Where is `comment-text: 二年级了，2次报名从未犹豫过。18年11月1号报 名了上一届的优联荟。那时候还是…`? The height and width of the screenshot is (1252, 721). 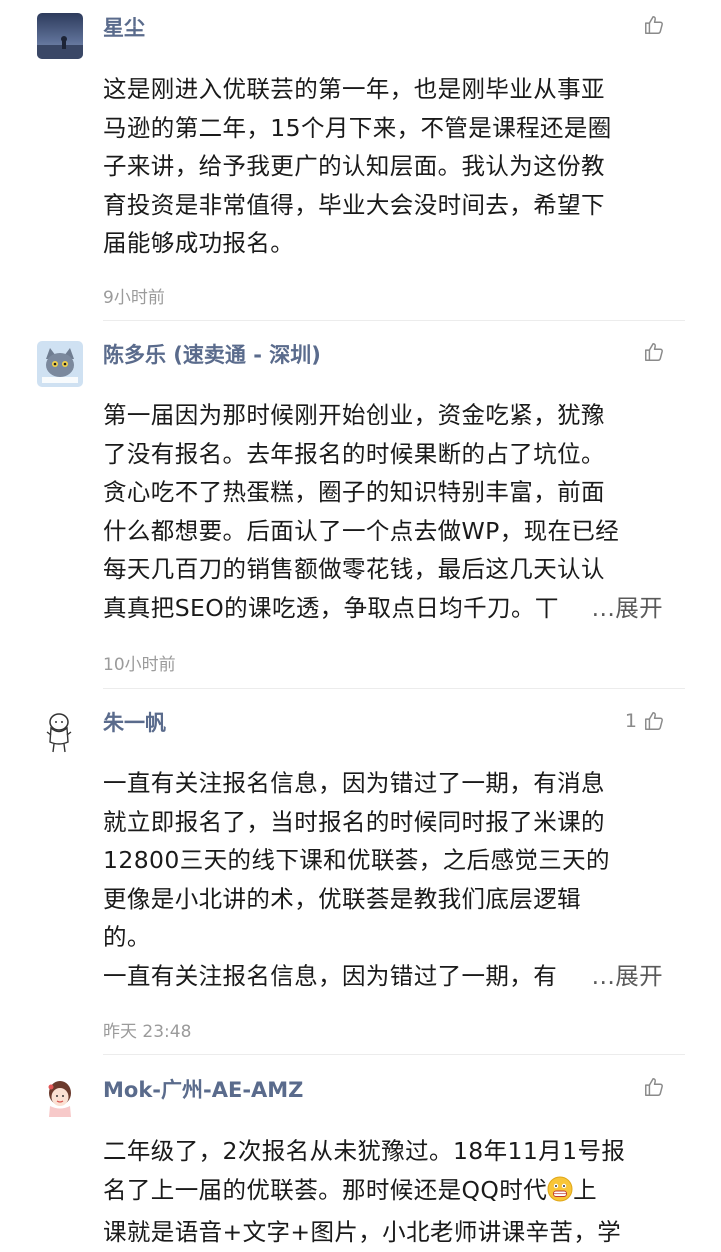
comment-text: 二年级了，2次报名从未犹豫过。18年11月1号报 名了上一届的优联荟。那时候还是… is located at coordinates (364, 1192).